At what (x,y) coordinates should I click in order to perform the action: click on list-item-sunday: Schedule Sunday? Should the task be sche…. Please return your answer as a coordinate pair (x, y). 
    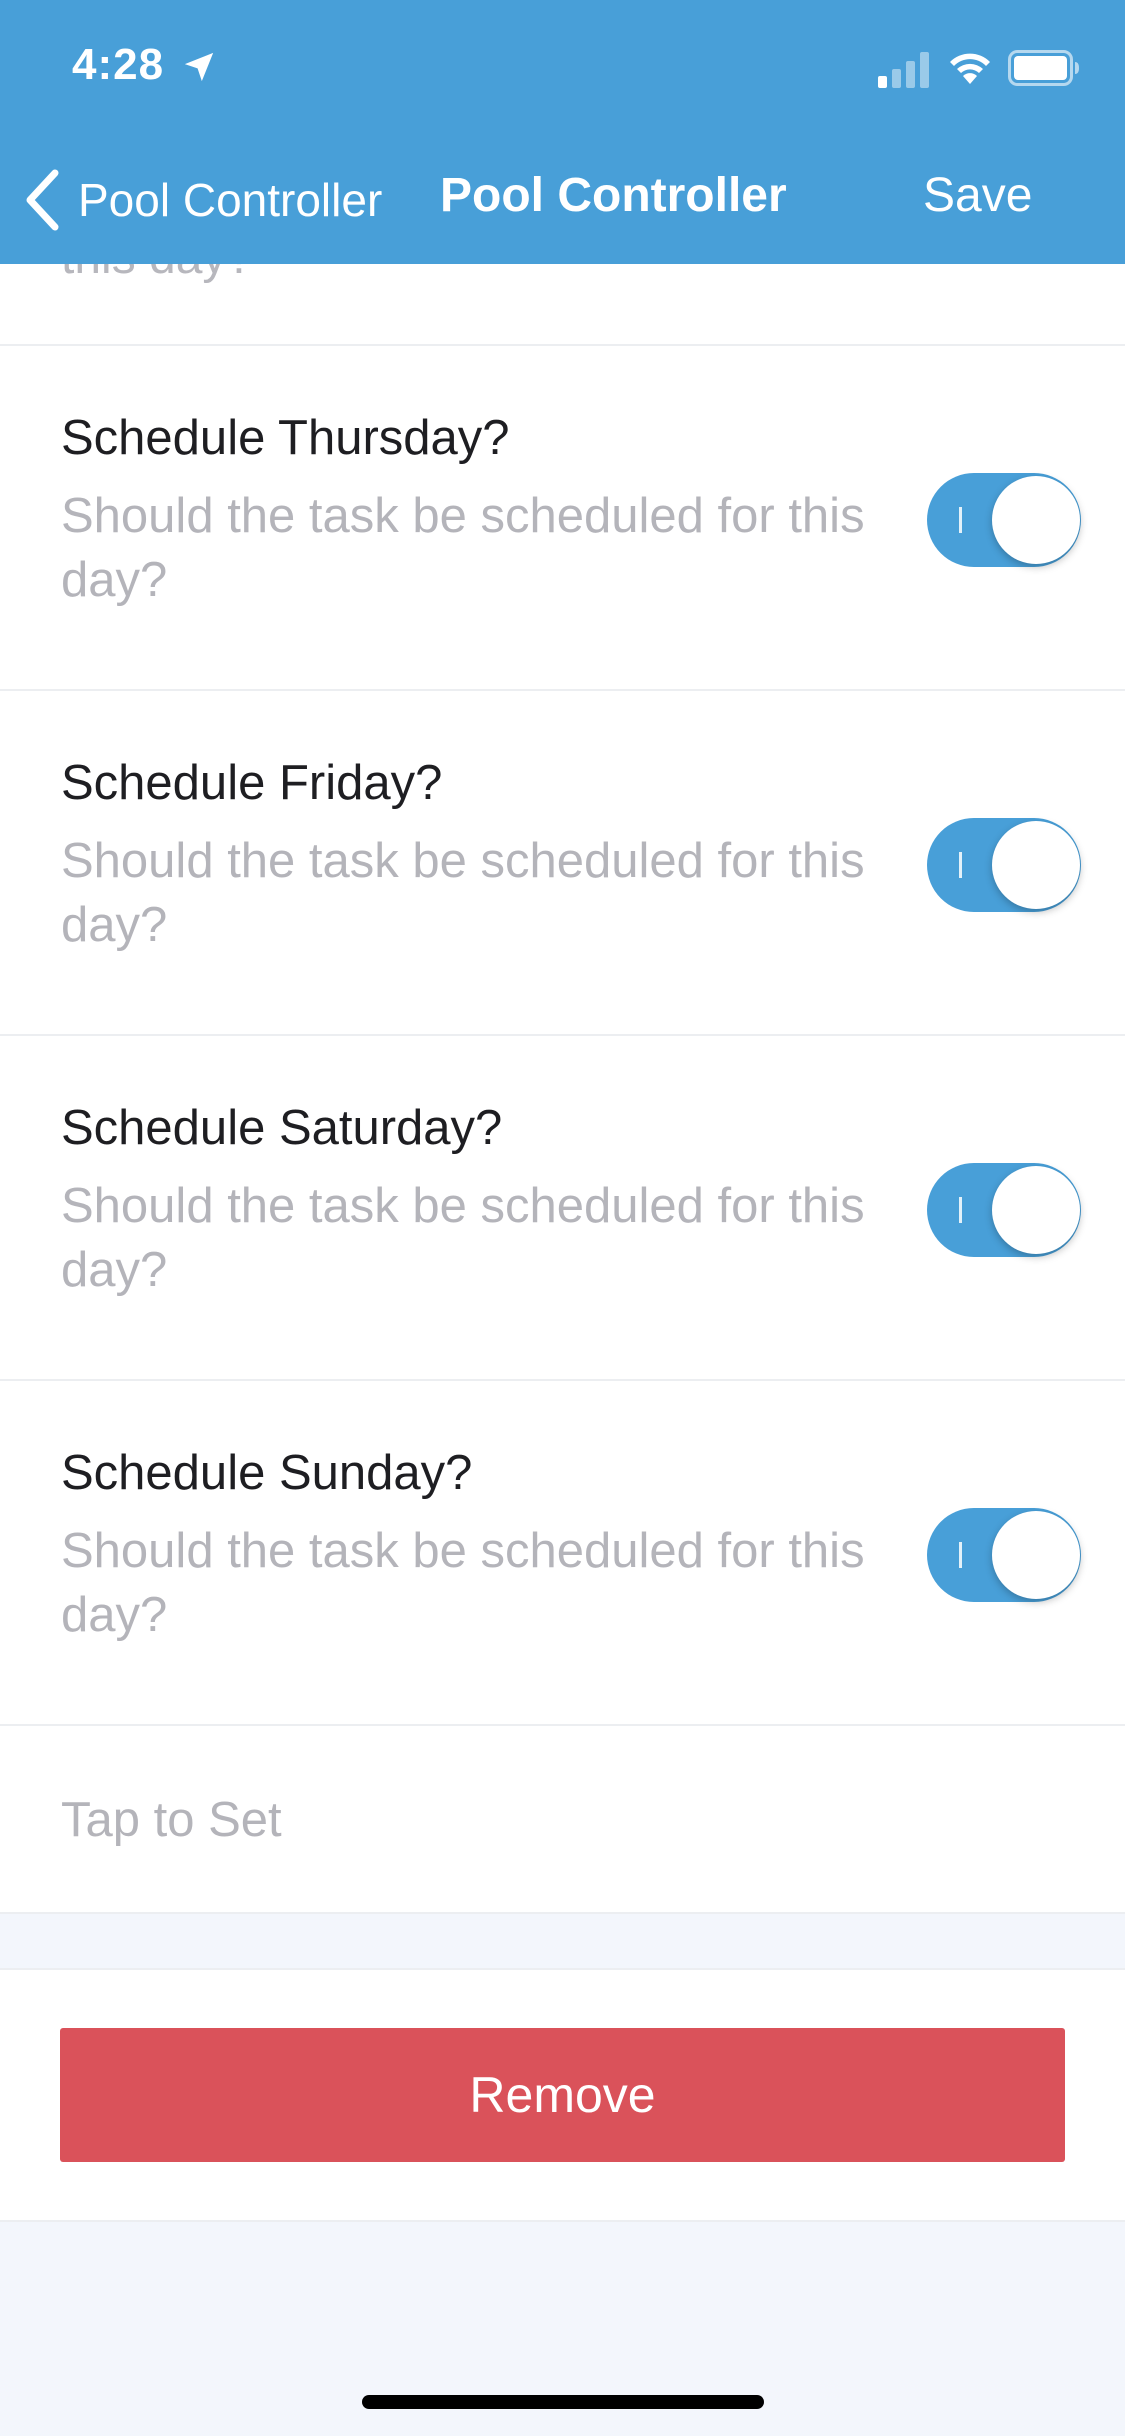
    Looking at the image, I should click on (562, 1553).